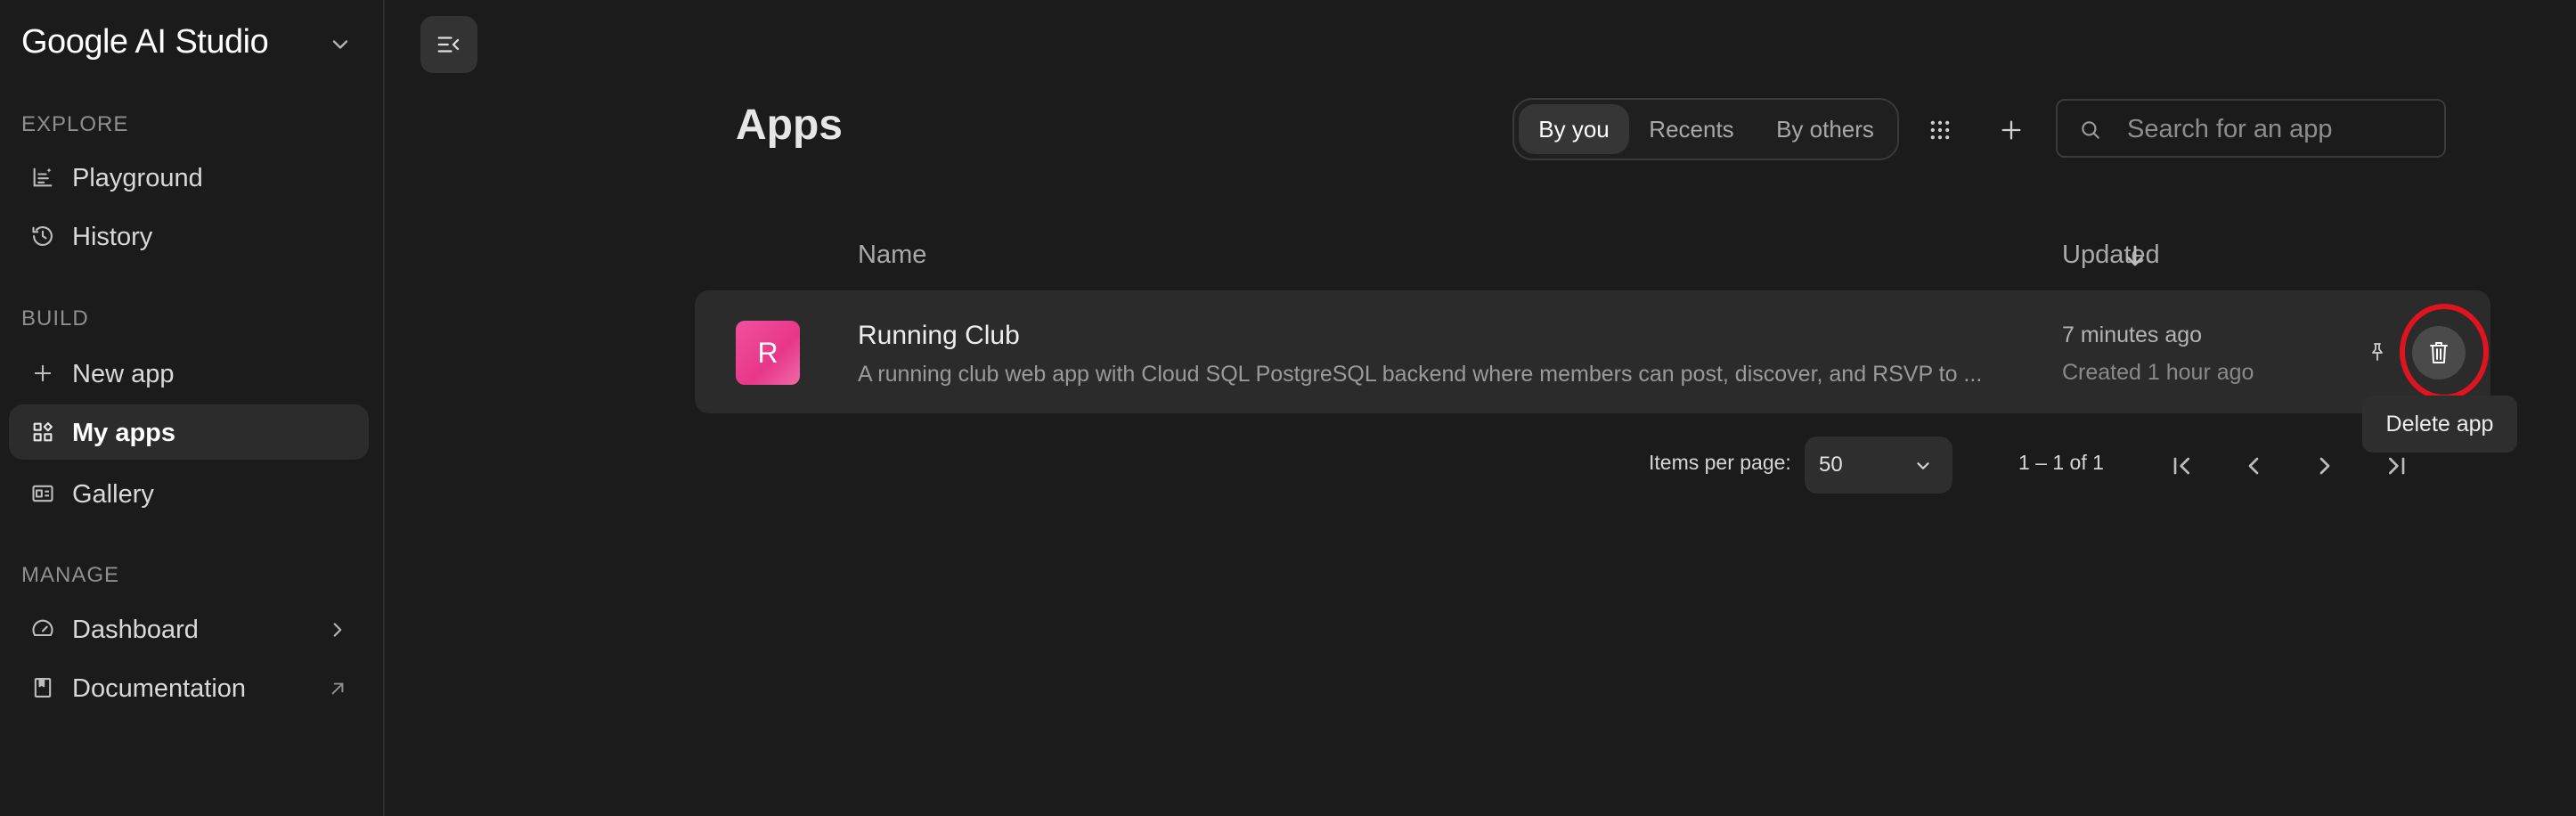 Image resolution: width=2576 pixels, height=816 pixels. Describe the element at coordinates (2440, 424) in the screenshot. I see `delete-app-tooltip: Delete app` at that location.